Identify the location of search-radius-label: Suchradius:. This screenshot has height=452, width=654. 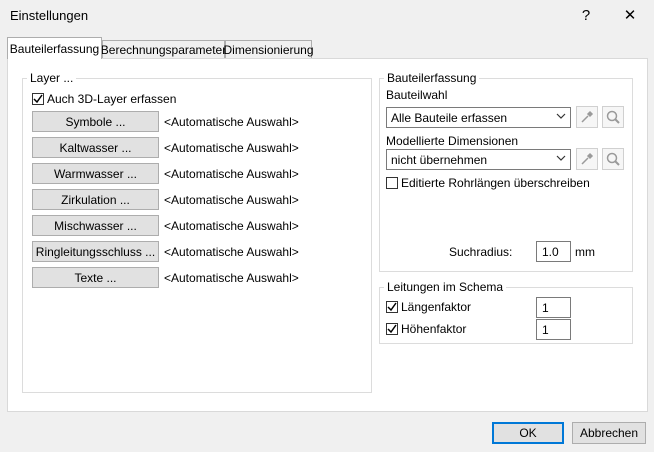
(481, 252).